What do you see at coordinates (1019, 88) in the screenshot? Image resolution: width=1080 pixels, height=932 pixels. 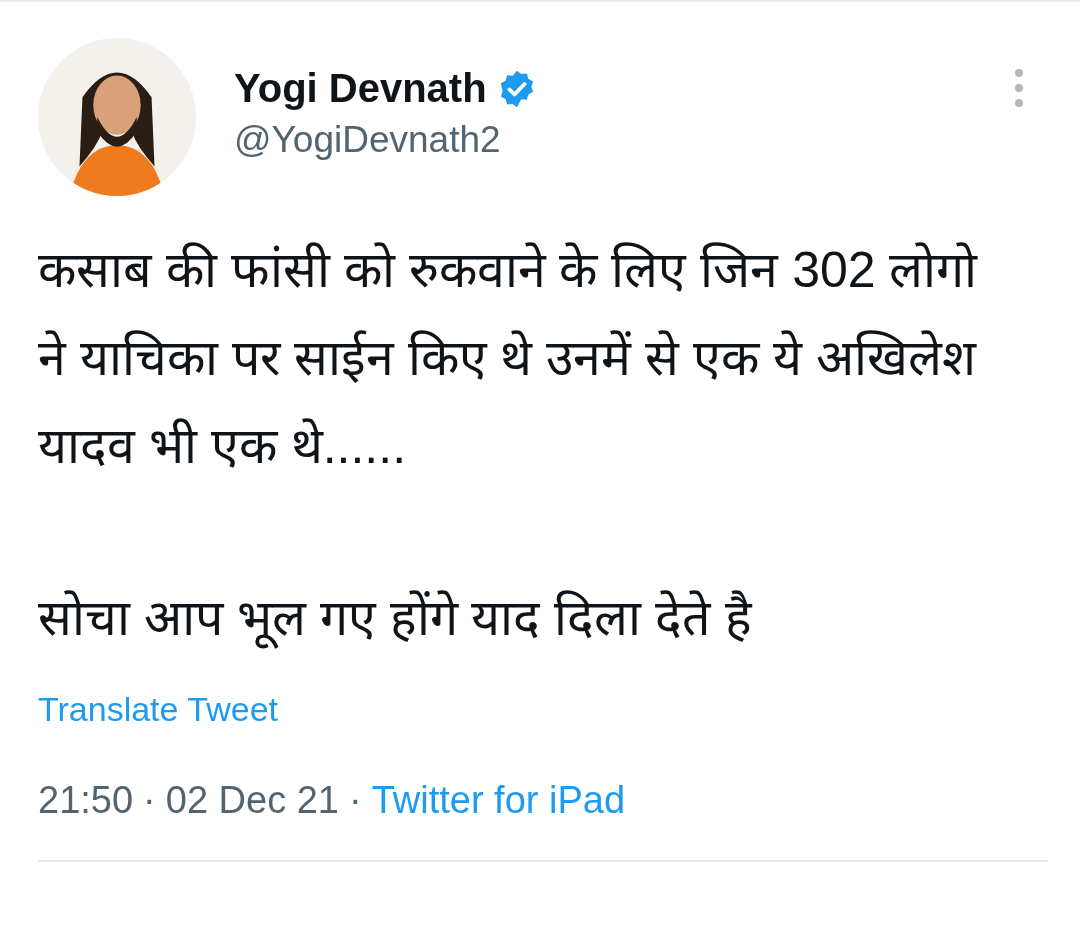 I see `more-options-icon` at bounding box center [1019, 88].